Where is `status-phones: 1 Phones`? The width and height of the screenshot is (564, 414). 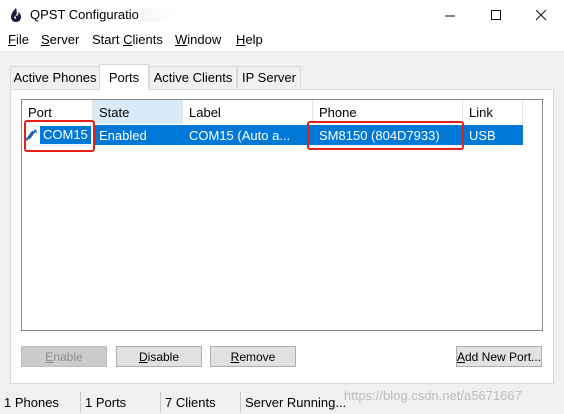
status-phones: 1 Phones is located at coordinates (31, 402).